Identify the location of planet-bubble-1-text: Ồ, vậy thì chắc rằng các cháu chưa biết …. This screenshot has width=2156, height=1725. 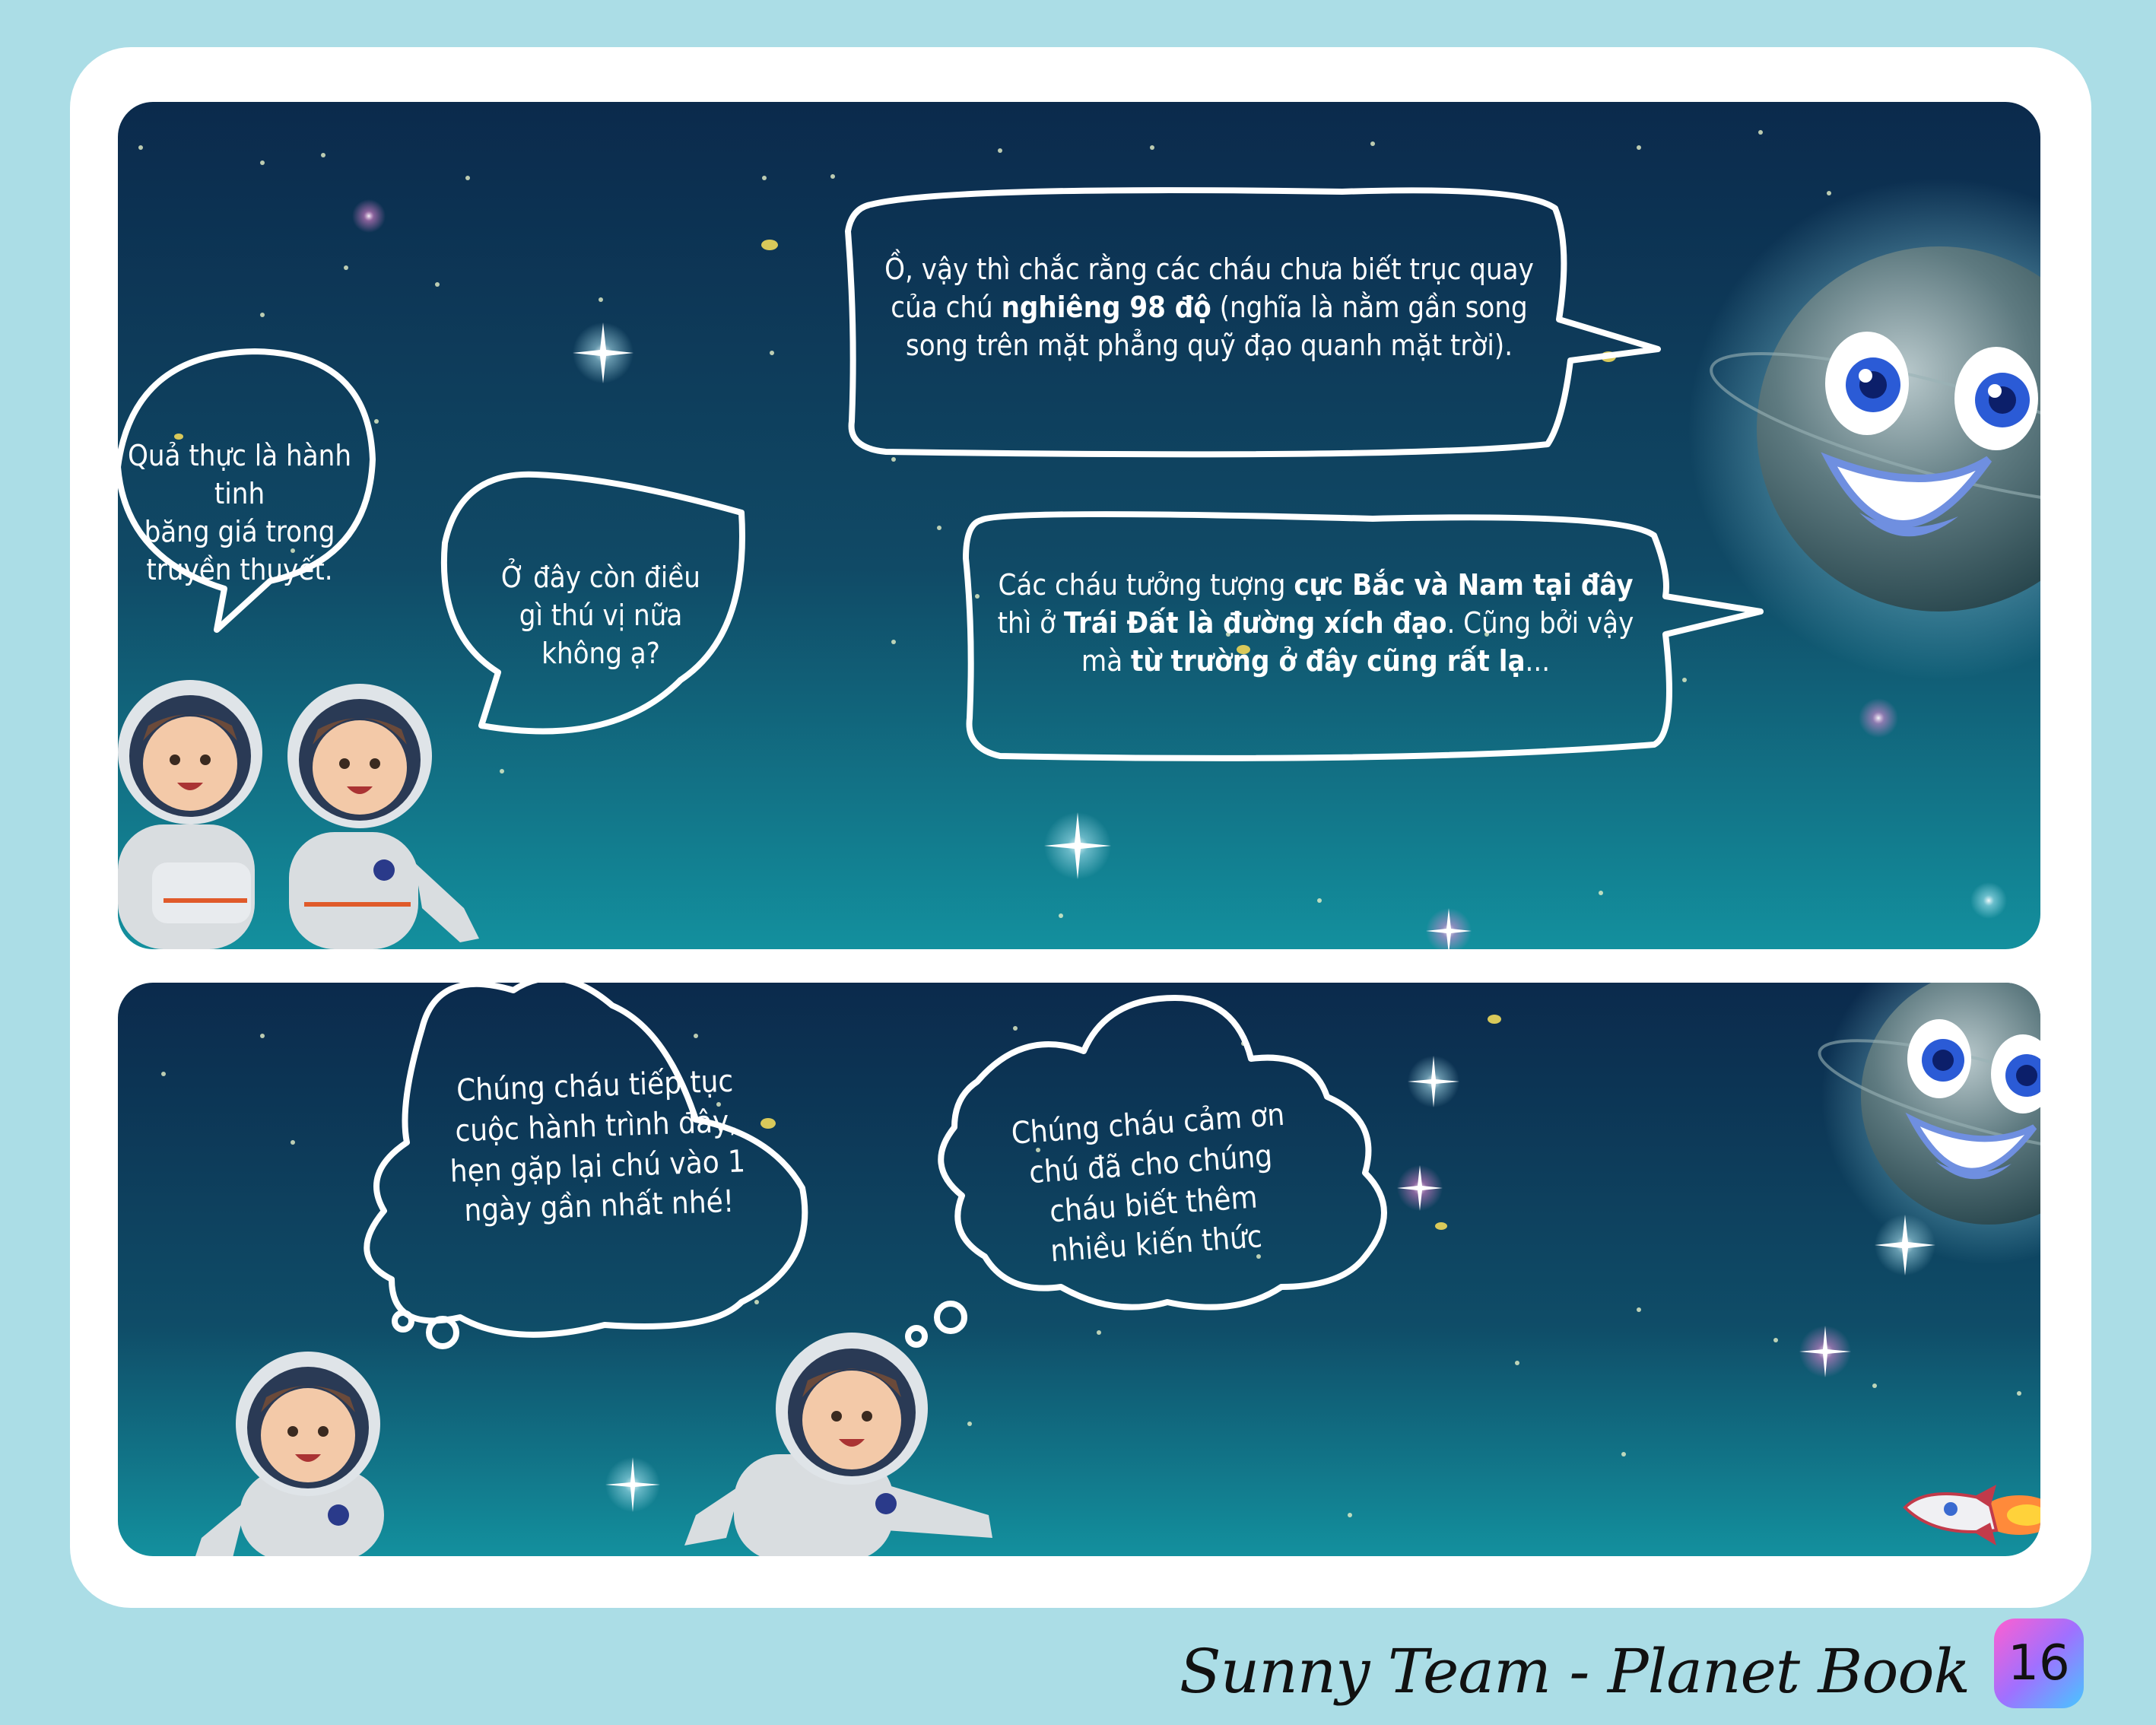
(1209, 308).